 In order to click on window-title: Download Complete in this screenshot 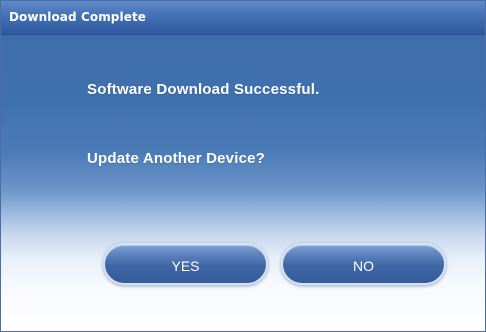, I will do `click(78, 17)`.